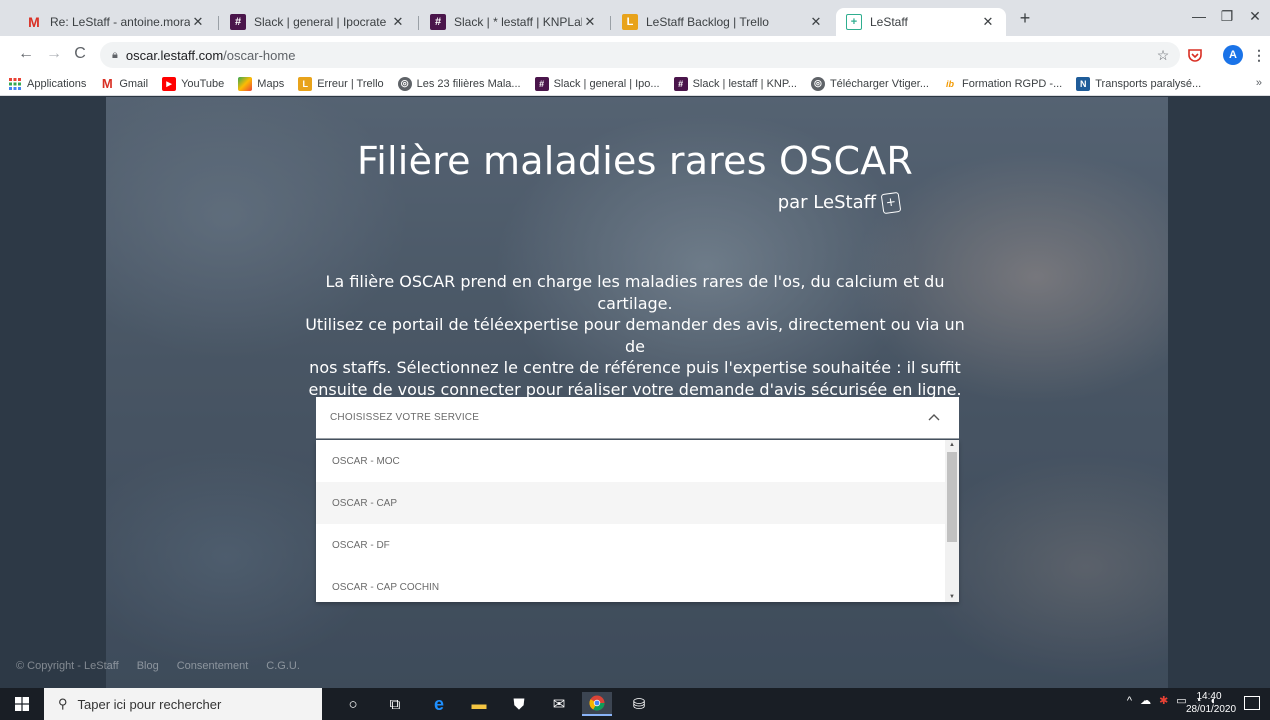  I want to click on bookmark-maps: Maps, so click(261, 83).